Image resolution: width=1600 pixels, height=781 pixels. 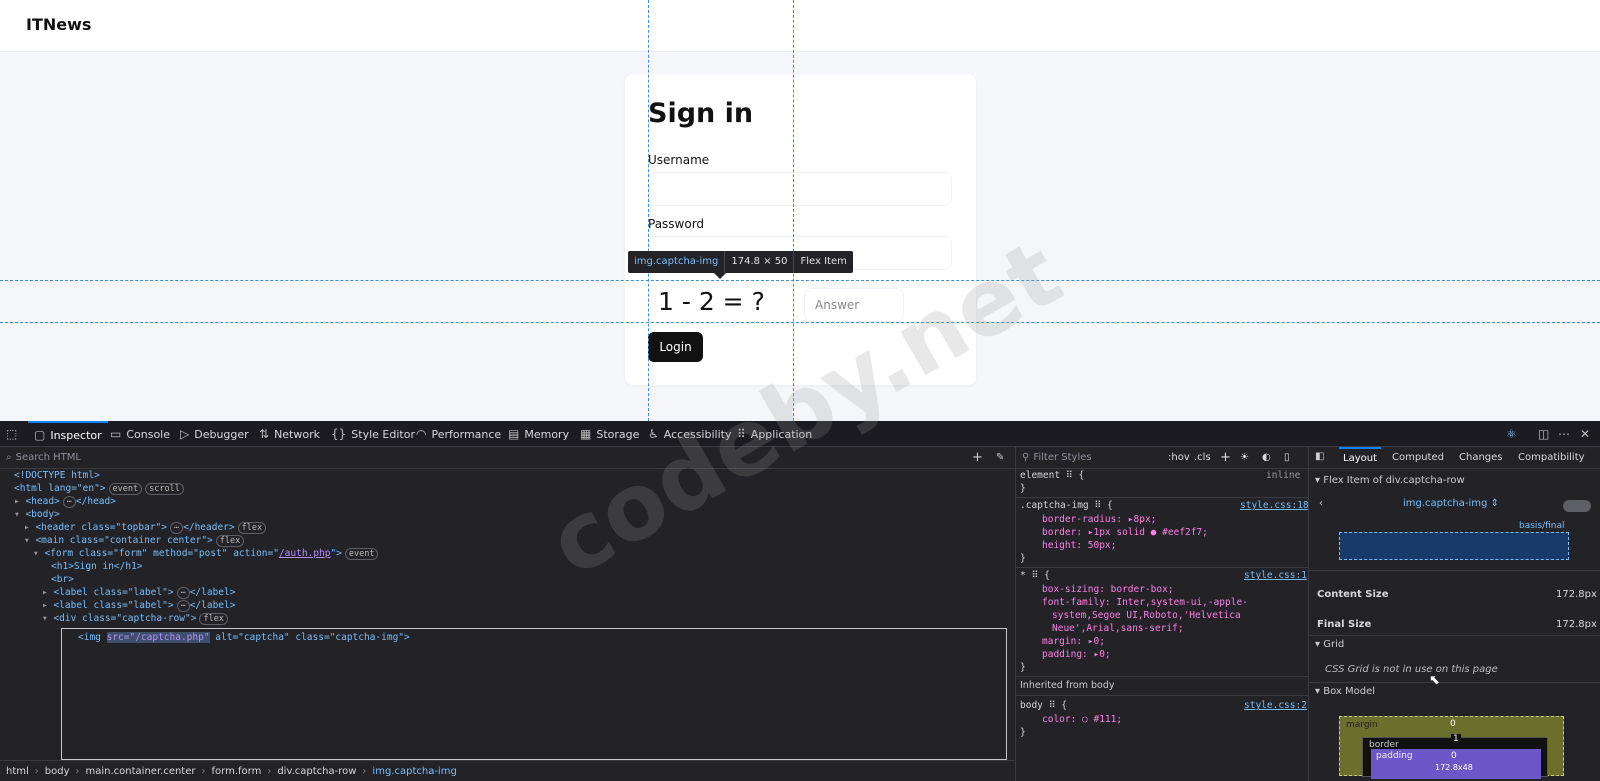 What do you see at coordinates (1353, 594) in the screenshot?
I see `content-size-label: Content Size` at bounding box center [1353, 594].